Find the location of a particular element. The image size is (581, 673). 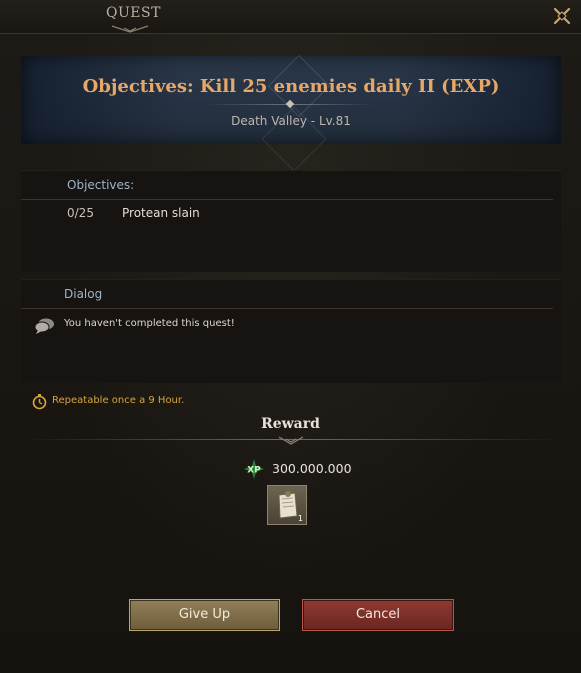

objective-progress: 0/25 is located at coordinates (80, 213).